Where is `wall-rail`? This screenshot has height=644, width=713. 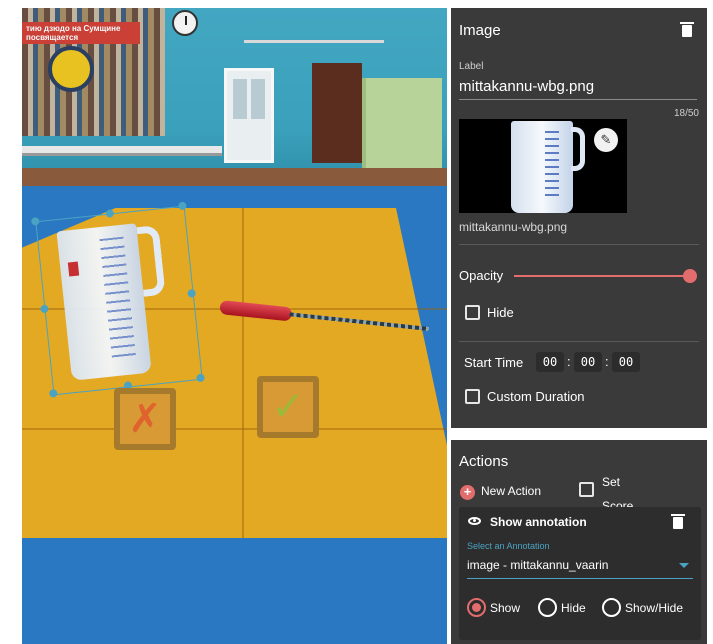 wall-rail is located at coordinates (314, 41).